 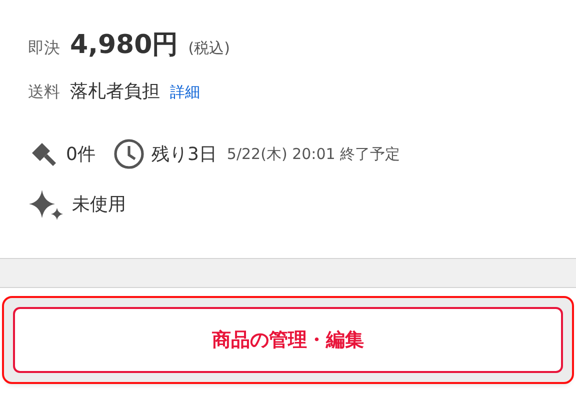 I want to click on tax-note: (税込), so click(x=209, y=48).